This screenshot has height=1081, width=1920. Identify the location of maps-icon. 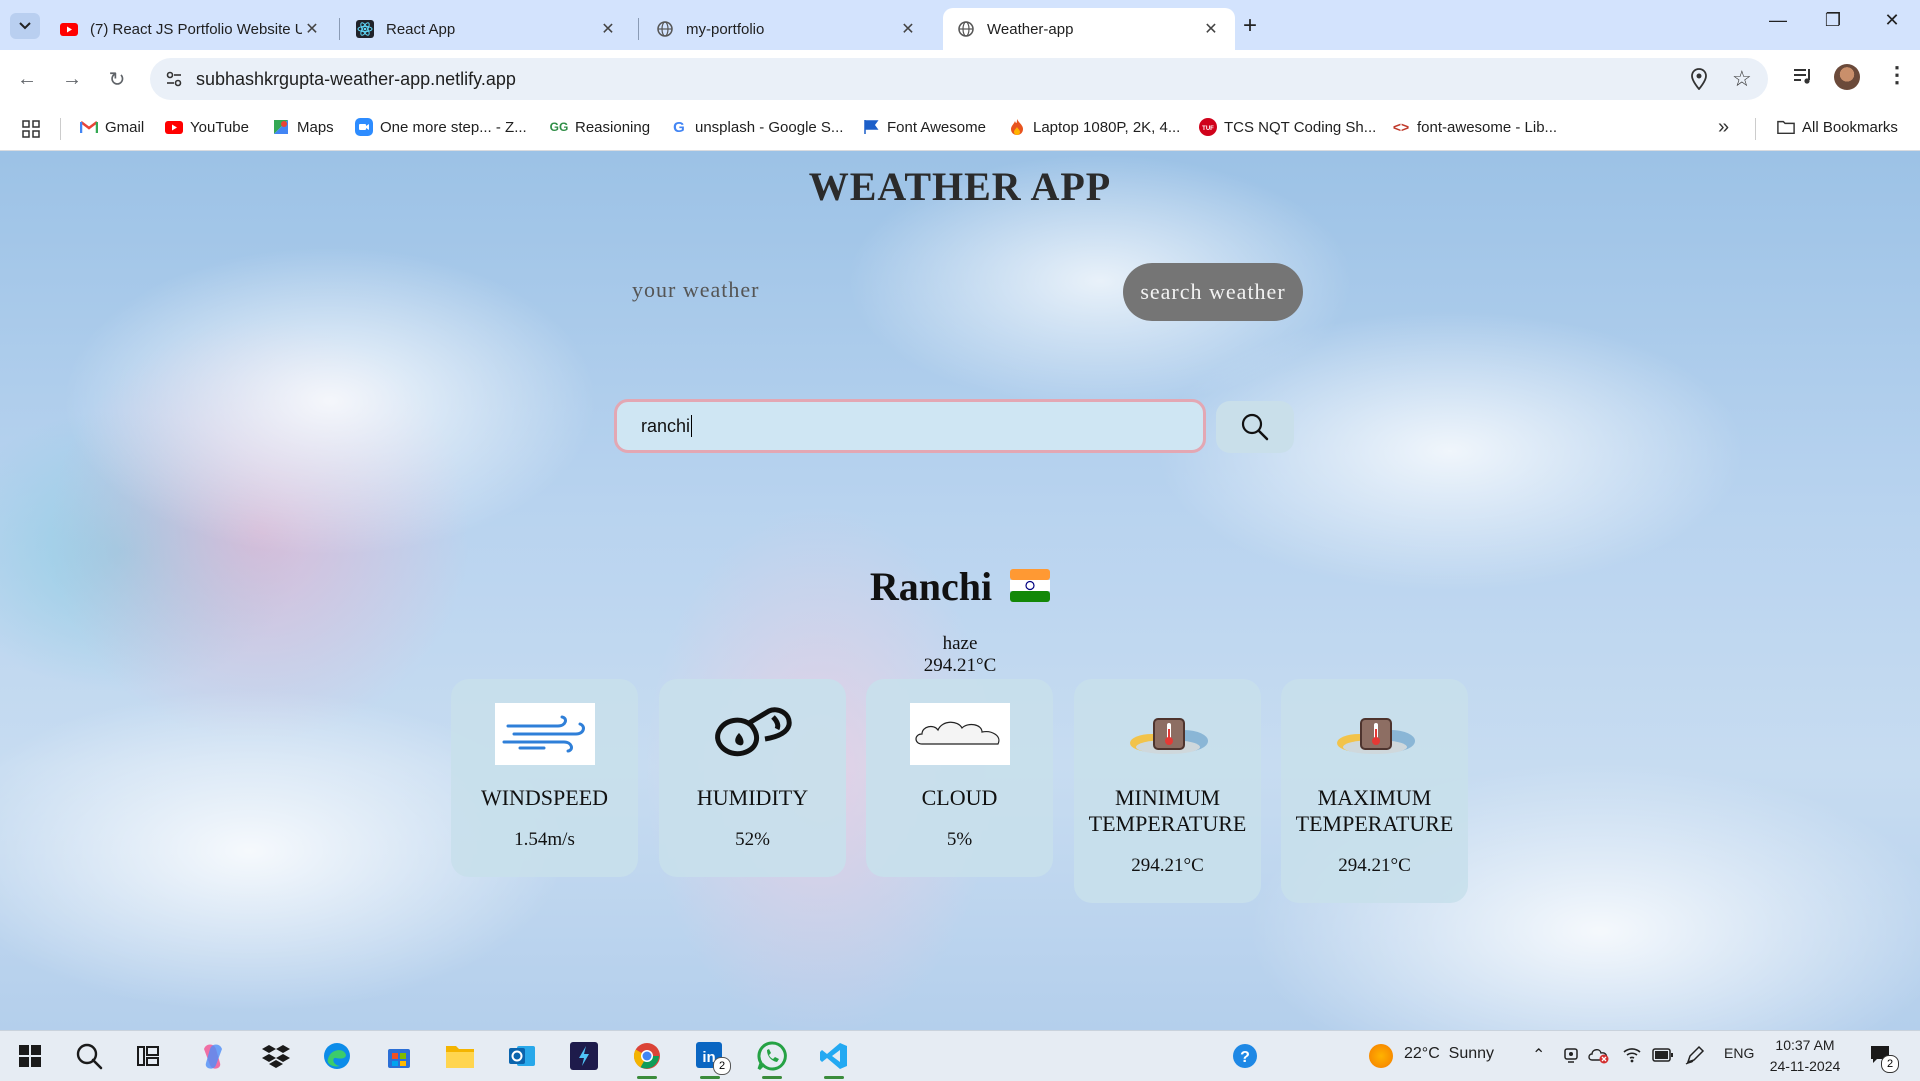
(281, 127).